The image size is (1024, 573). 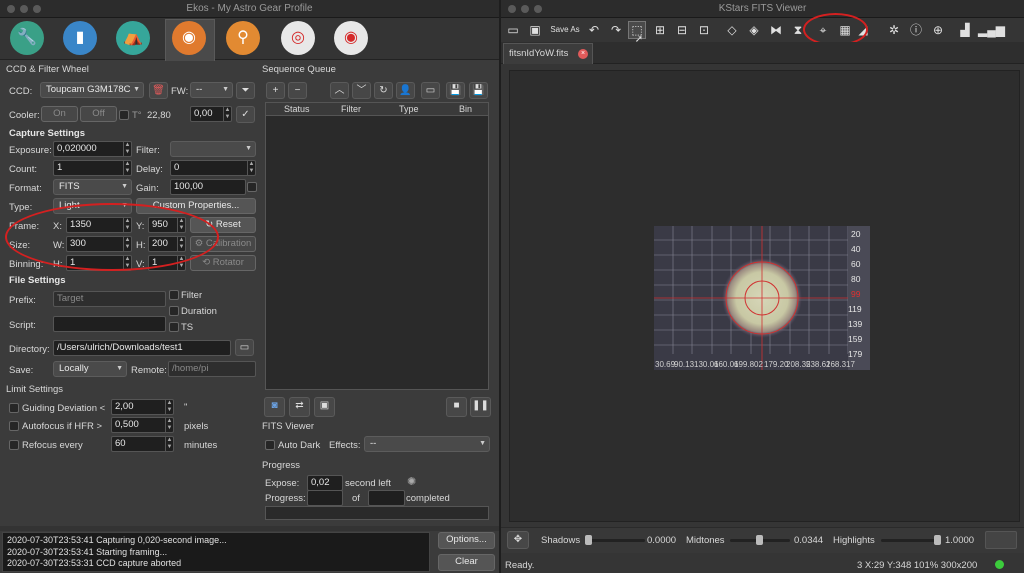 What do you see at coordinates (594, 30) in the screenshot?
I see `undo-icon: ↶` at bounding box center [594, 30].